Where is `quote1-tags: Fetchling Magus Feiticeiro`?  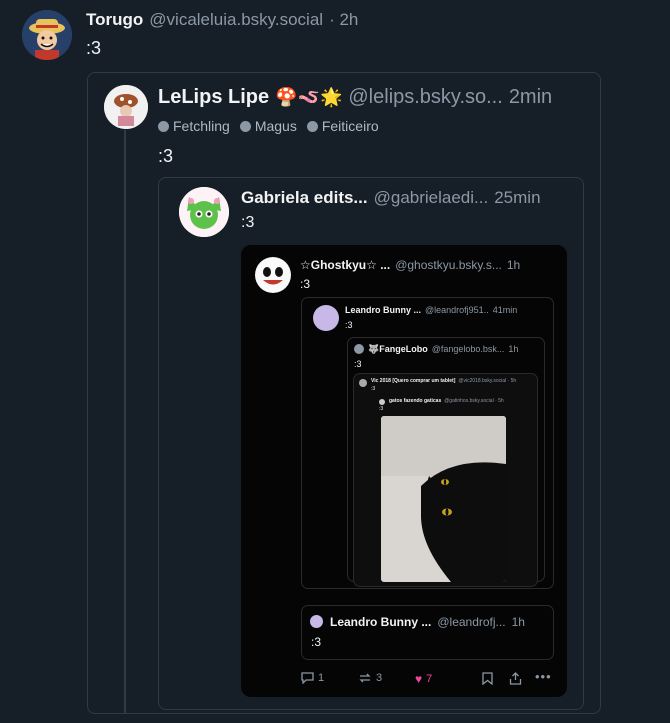
quote1-tags: Fetchling Magus Feiticeiro is located at coordinates (273, 126).